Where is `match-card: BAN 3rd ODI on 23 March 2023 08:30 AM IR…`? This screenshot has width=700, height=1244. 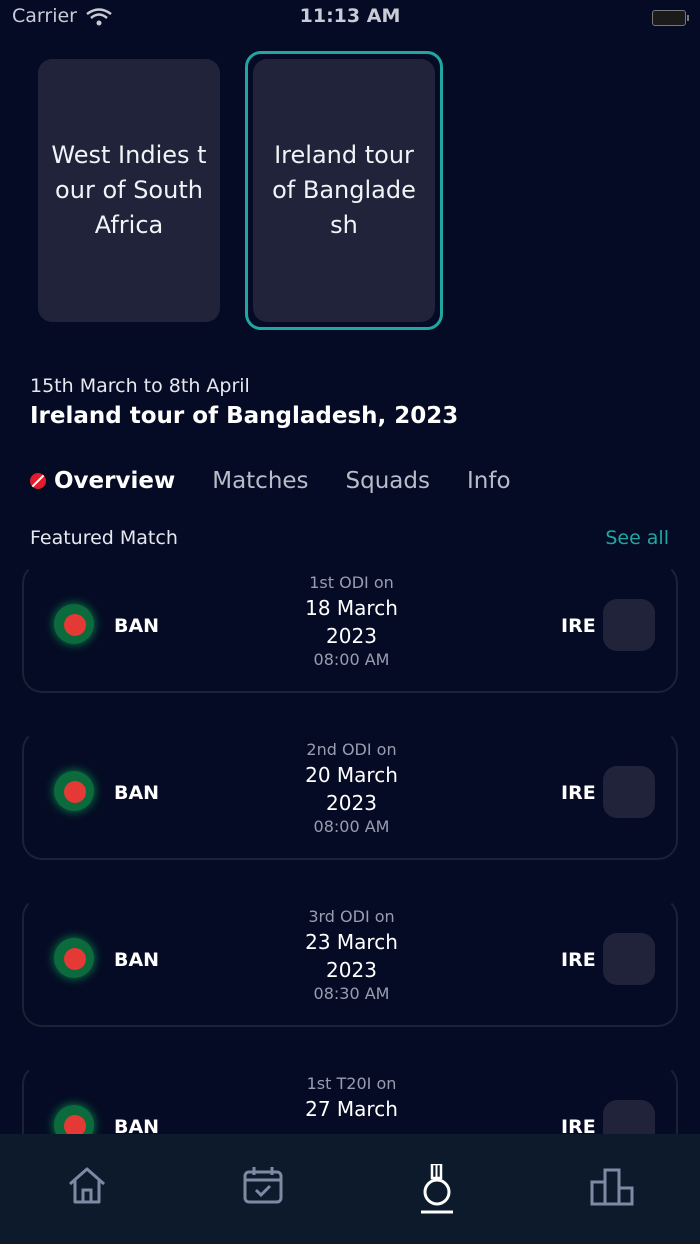 match-card: BAN 3rd ODI on 23 March 2023 08:30 AM IR… is located at coordinates (350, 962).